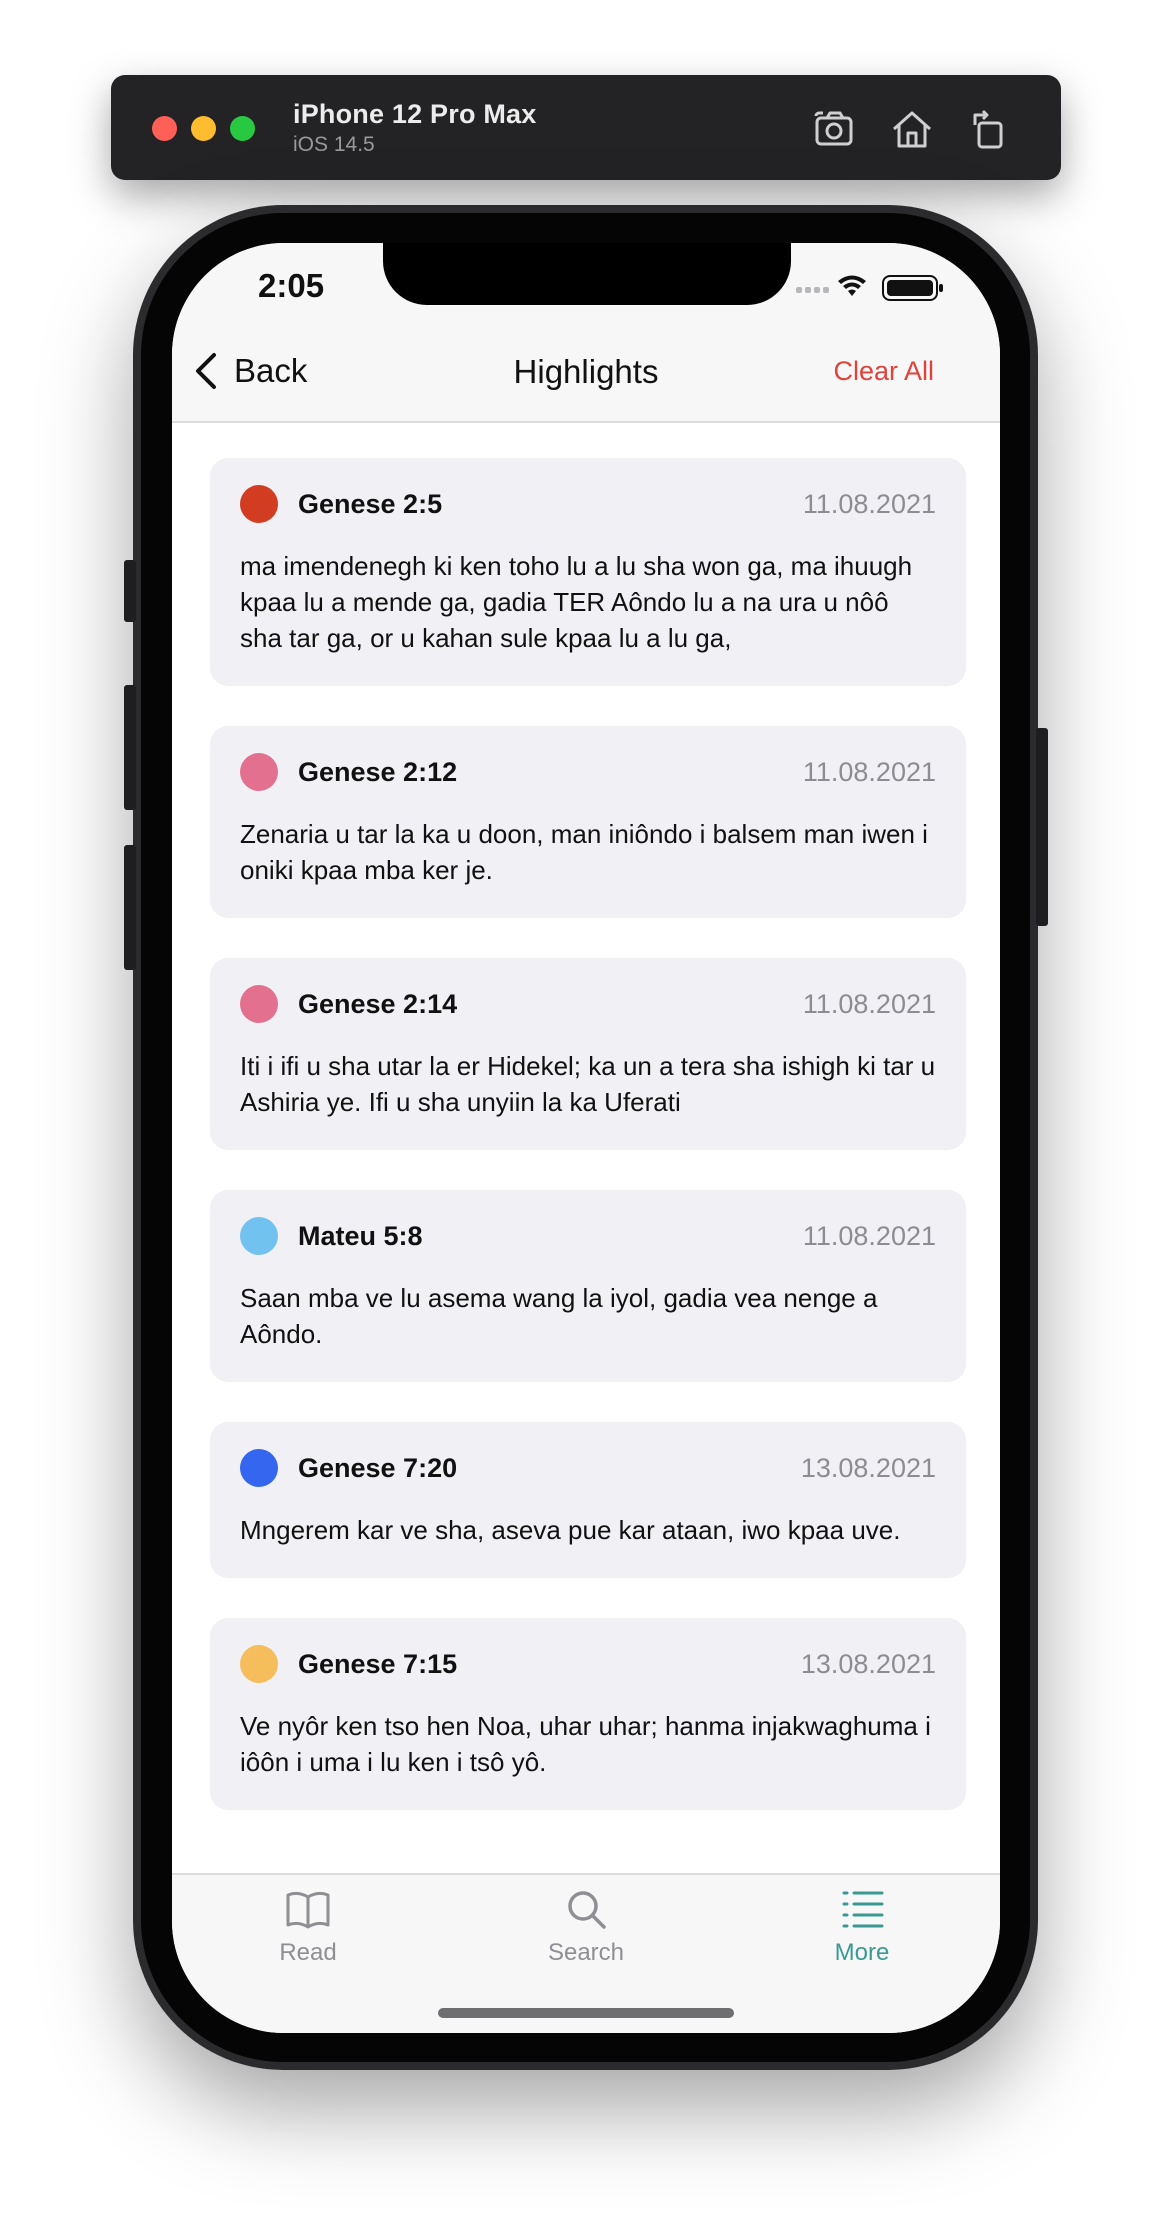 The width and height of the screenshot is (1172, 2224). I want to click on wifi-icon, so click(852, 285).